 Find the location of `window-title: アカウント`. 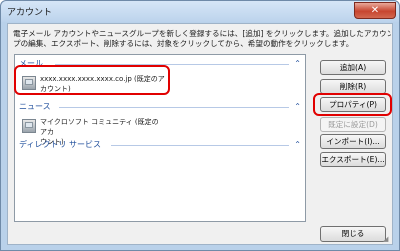

window-title: アカウント is located at coordinates (30, 13).